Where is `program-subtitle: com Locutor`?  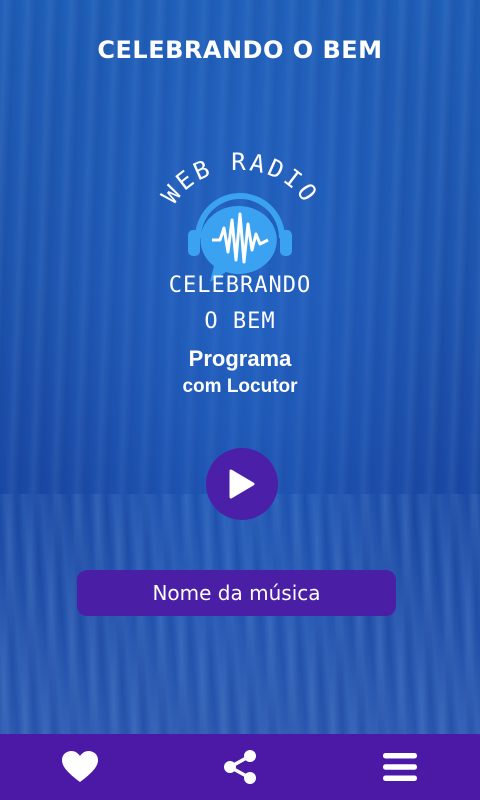 program-subtitle: com Locutor is located at coordinates (240, 386).